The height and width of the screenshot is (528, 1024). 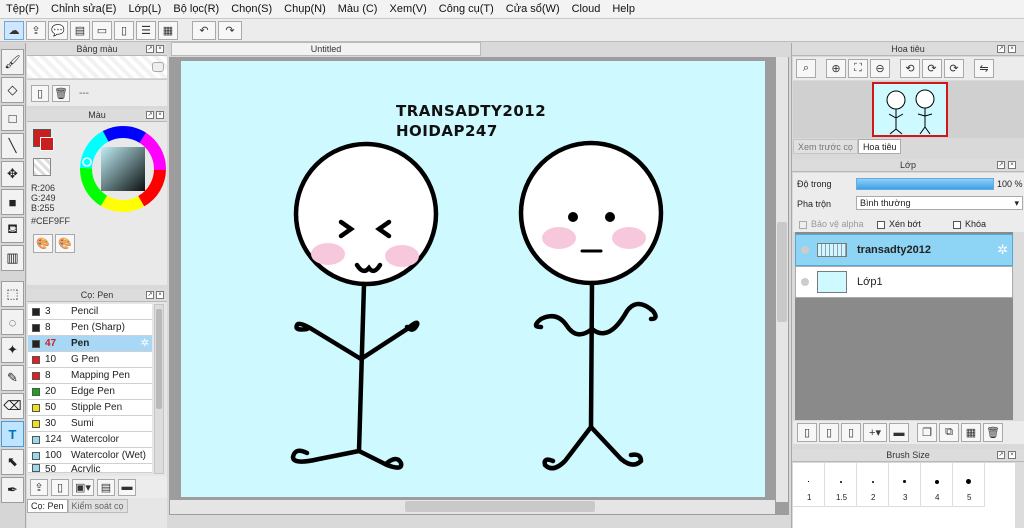 What do you see at coordinates (831, 224) in the screenshot?
I see `protect-alpha-checkbox: Bảo vệ alpha` at bounding box center [831, 224].